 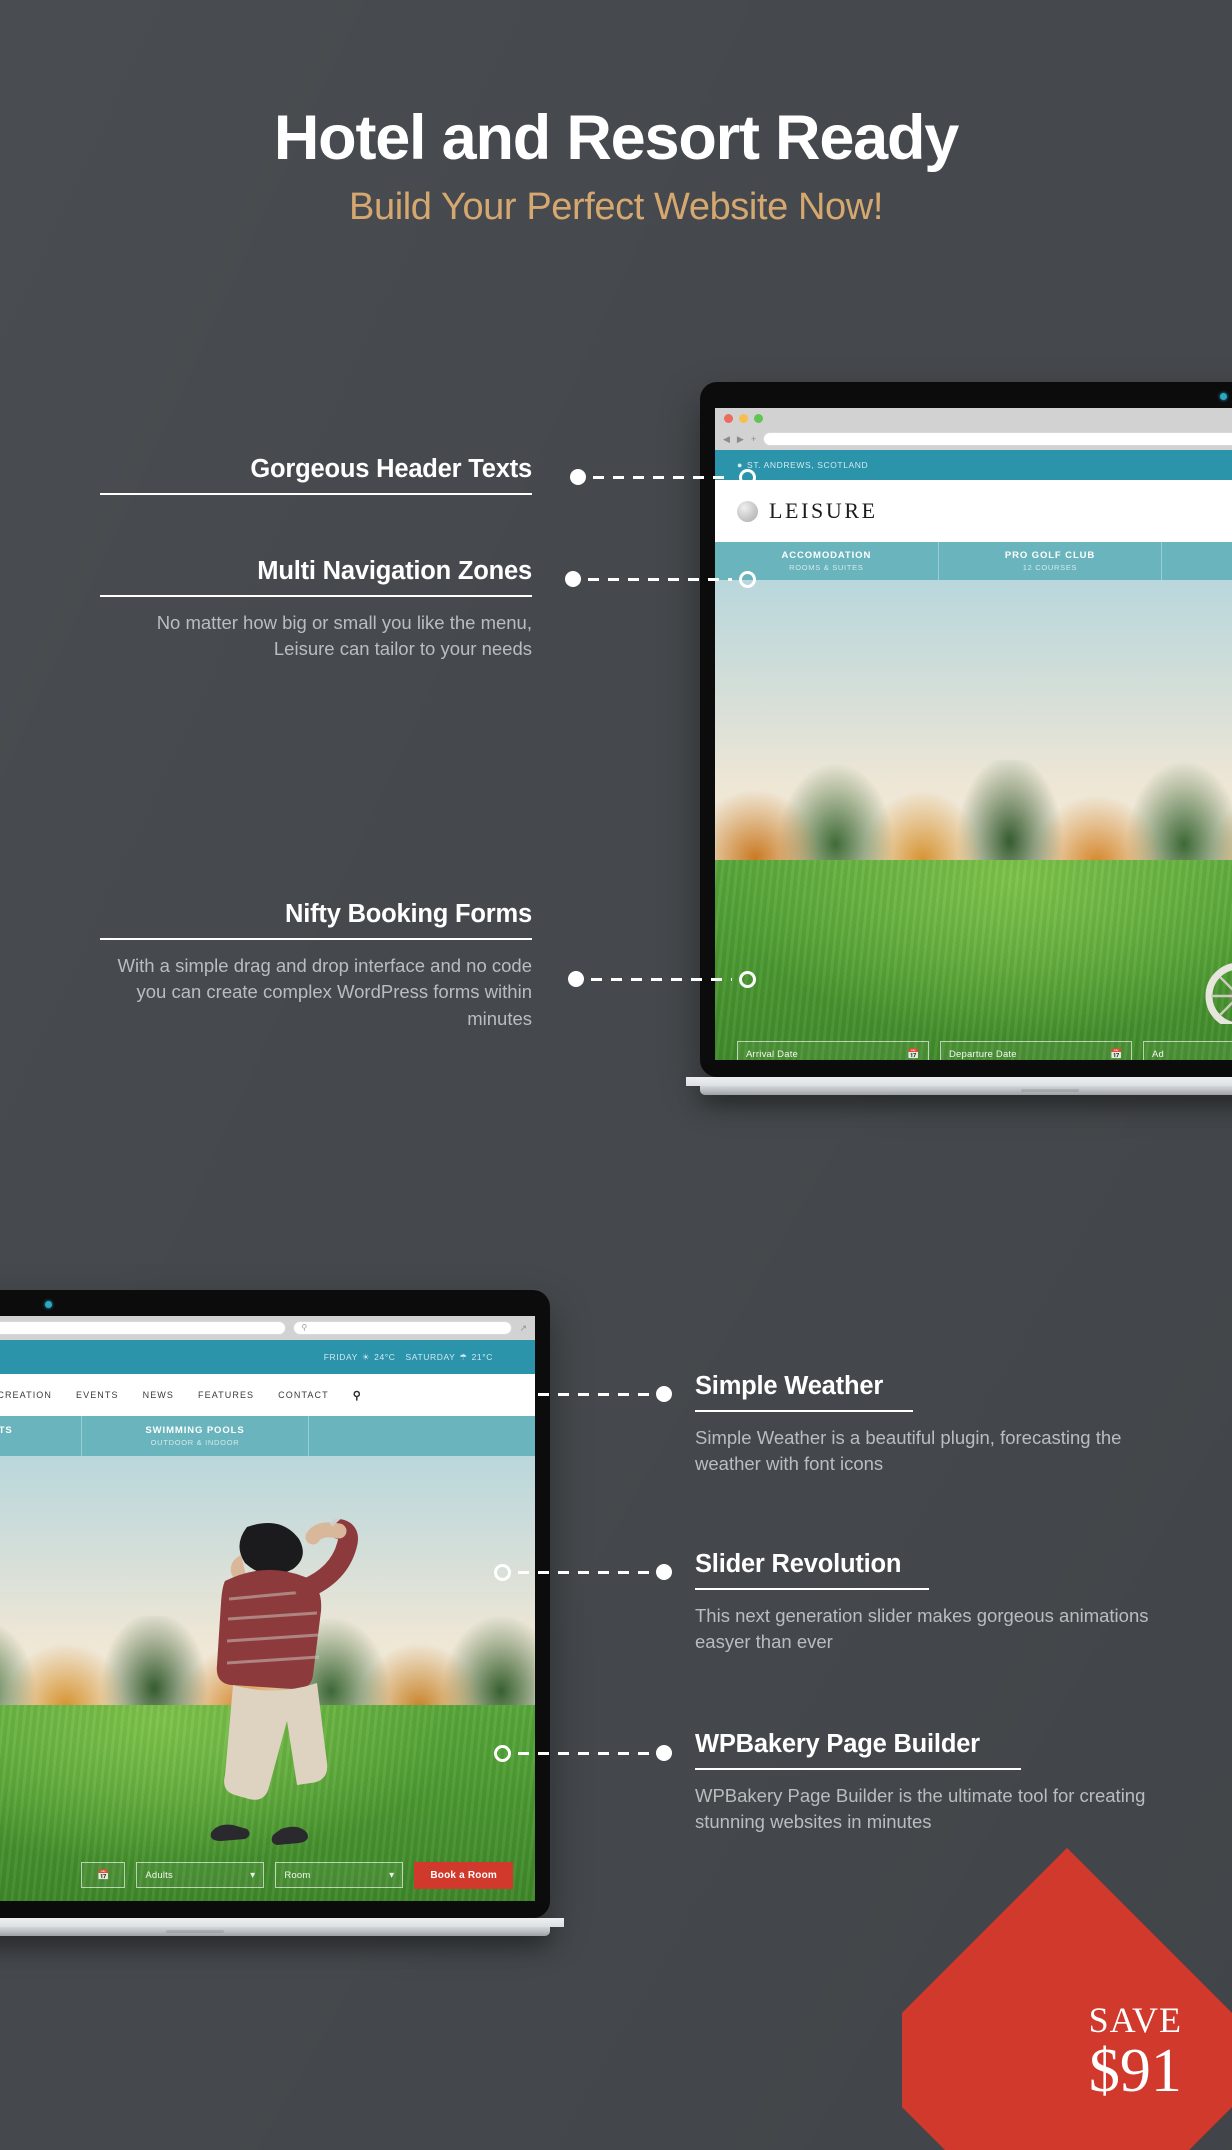 What do you see at coordinates (837, 1744) in the screenshot?
I see `feature-title: WPBakery Page Builder` at bounding box center [837, 1744].